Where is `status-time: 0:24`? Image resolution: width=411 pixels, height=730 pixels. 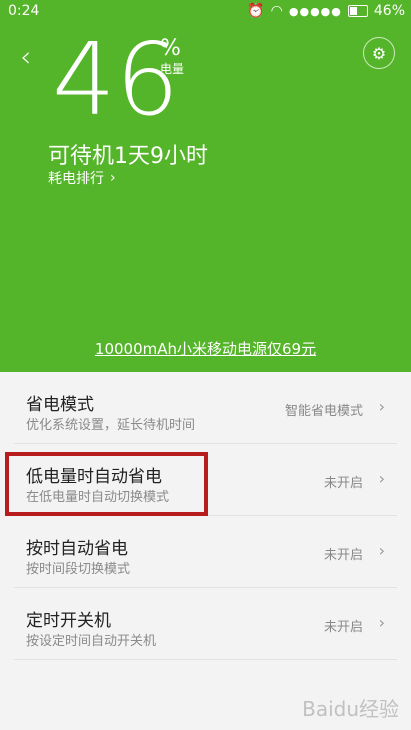
status-time: 0:24 is located at coordinates (24, 11).